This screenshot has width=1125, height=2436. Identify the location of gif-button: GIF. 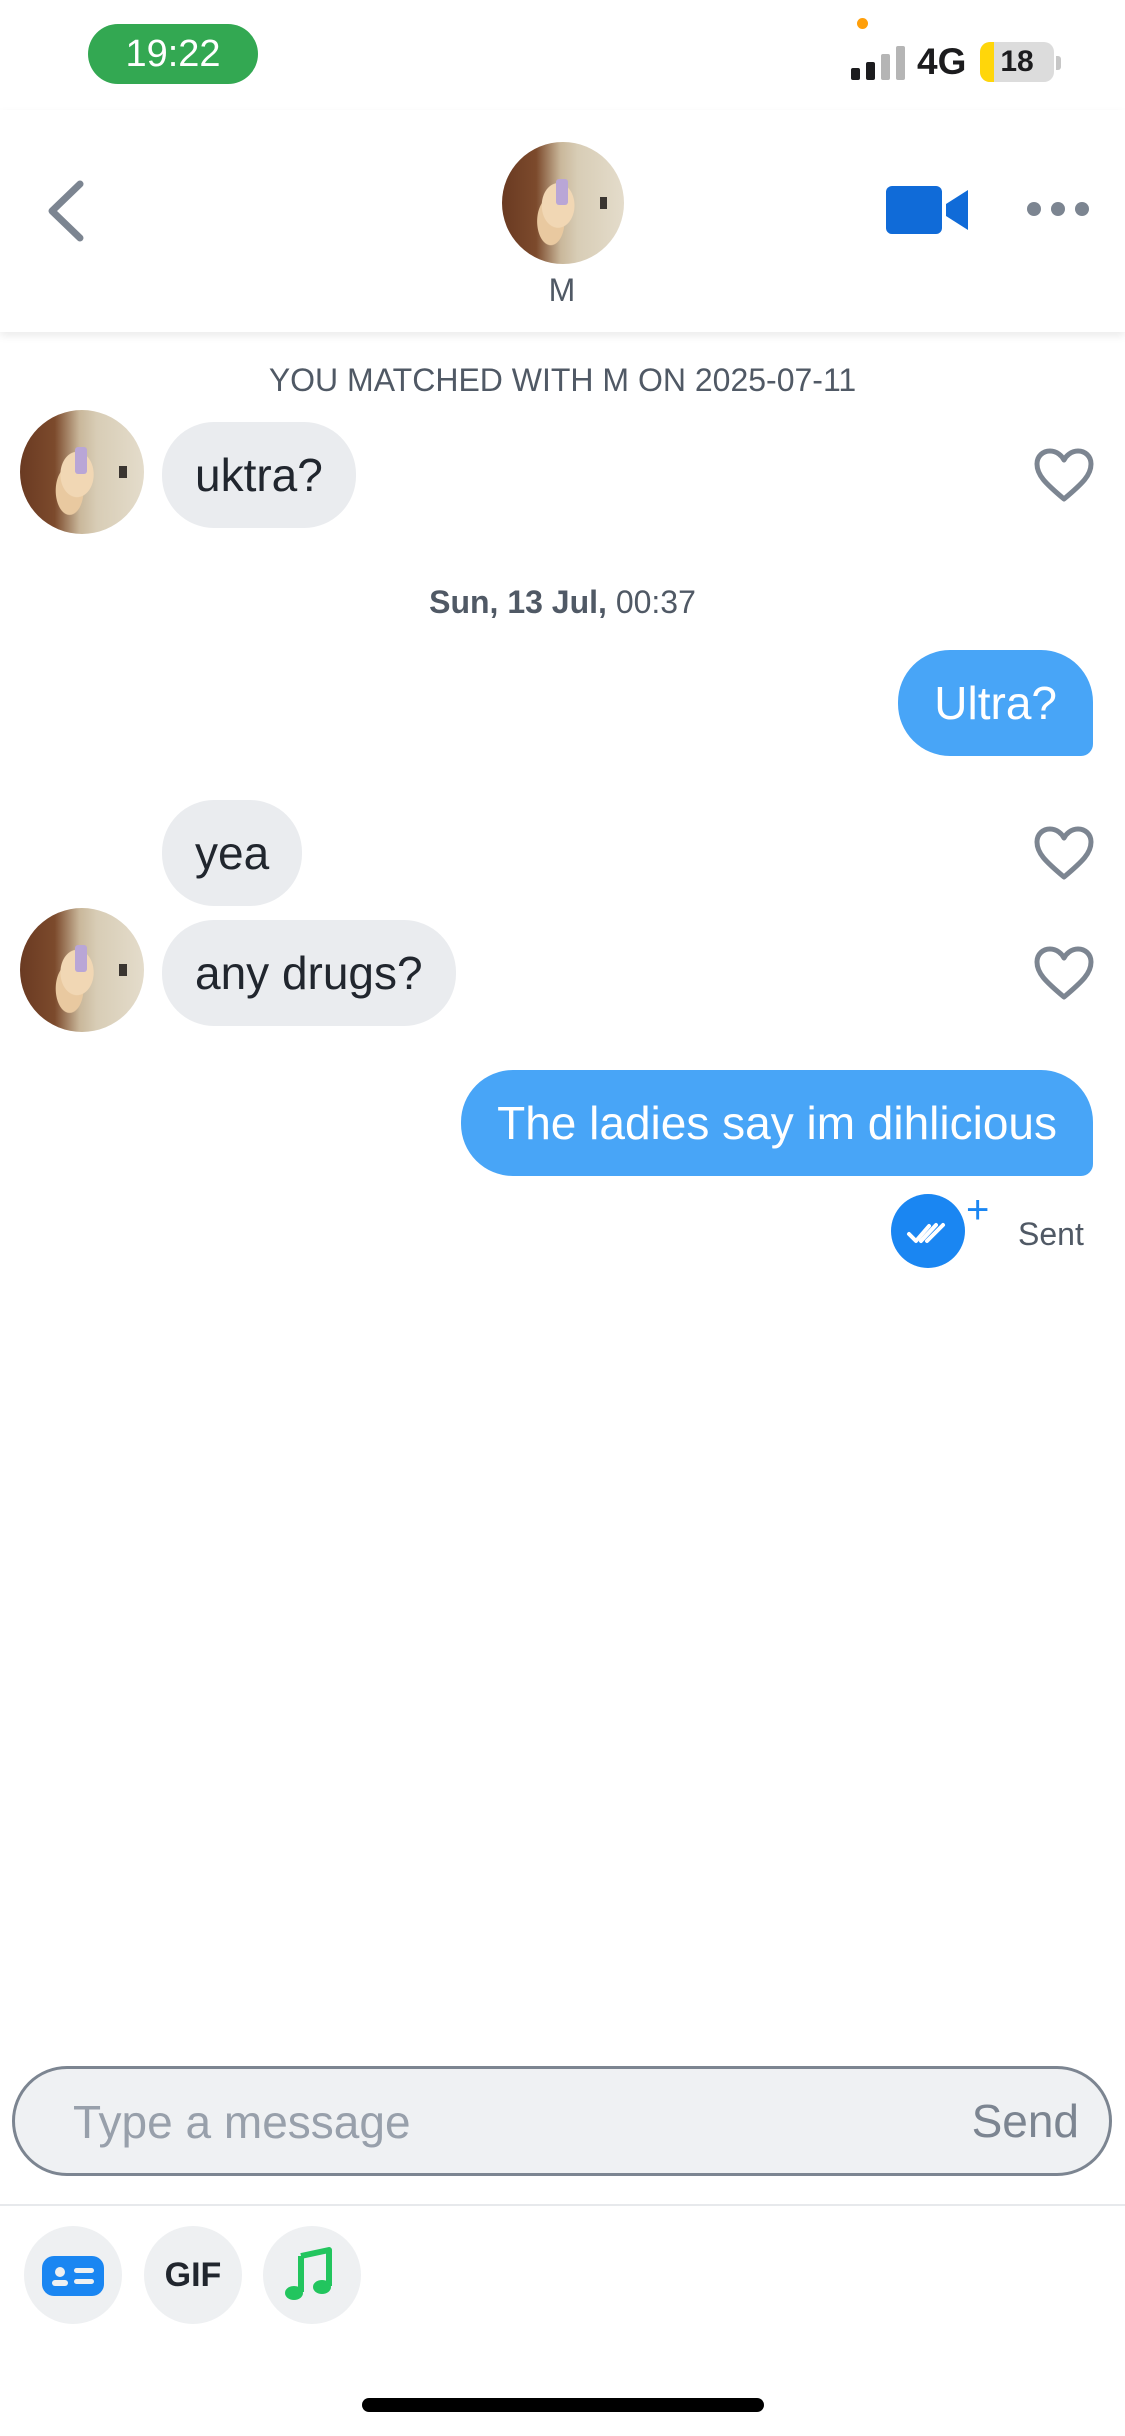
(193, 2275).